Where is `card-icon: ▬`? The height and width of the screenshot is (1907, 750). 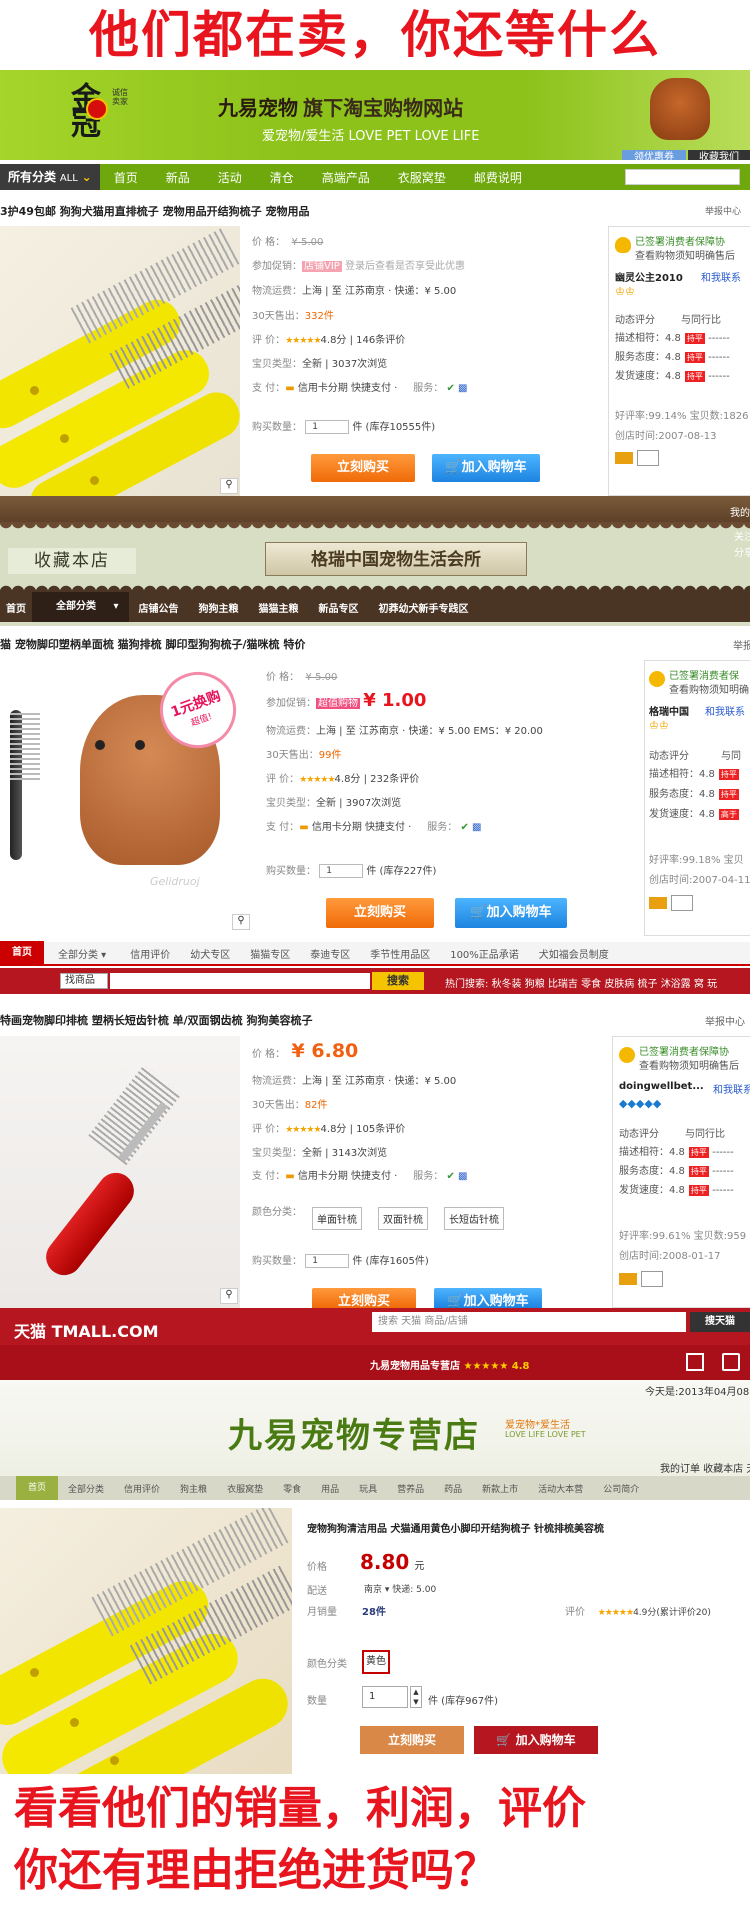 card-icon: ▬ is located at coordinates (304, 827).